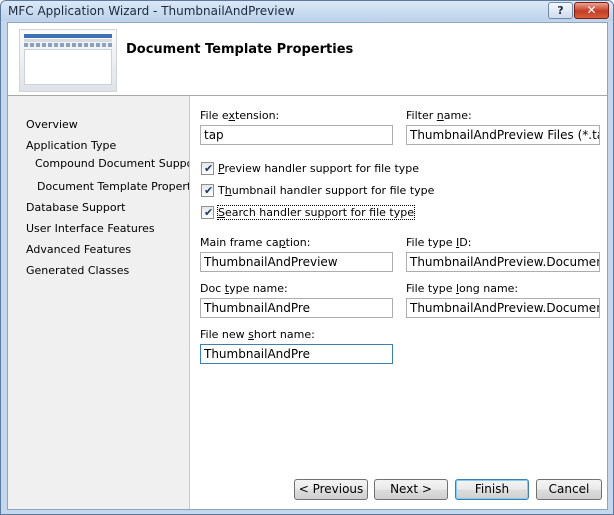  I want to click on filter-name-field: ThumbnailAndPreview Files (*.tap), so click(503, 135).